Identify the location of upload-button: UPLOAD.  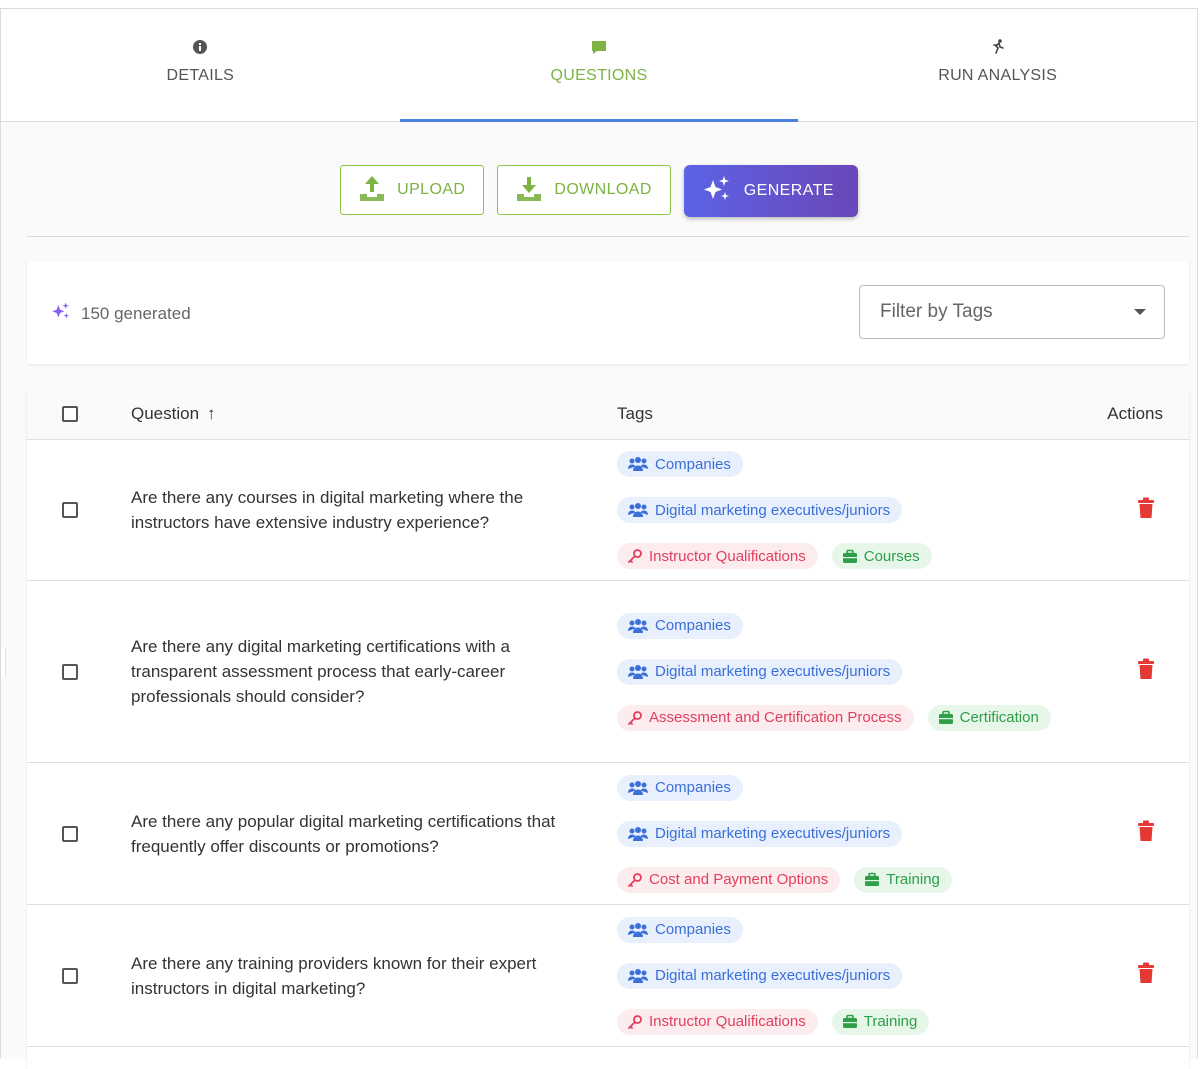
(412, 190).